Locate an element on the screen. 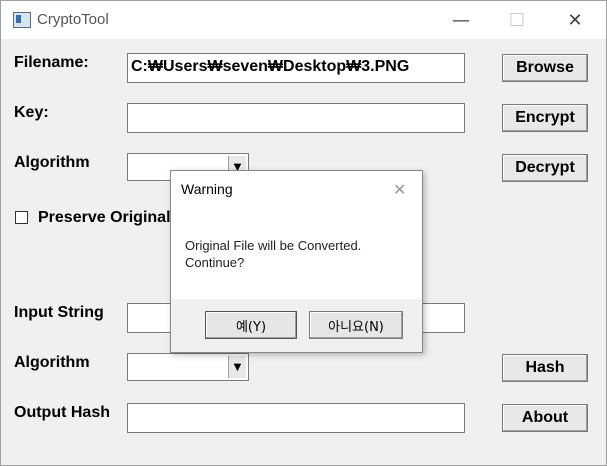 The width and height of the screenshot is (607, 466). algorithm-label: Algorithm is located at coordinates (52, 162).